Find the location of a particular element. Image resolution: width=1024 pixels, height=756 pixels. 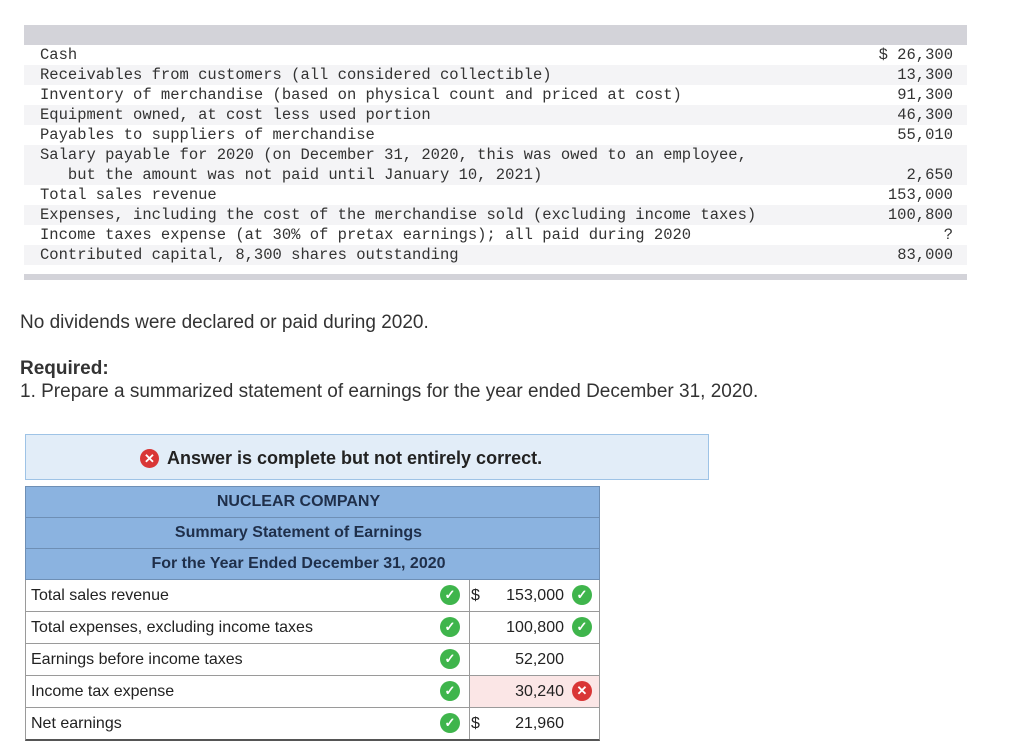

statement-period-header: For the Year Ended December 31, 2020 is located at coordinates (312, 564).